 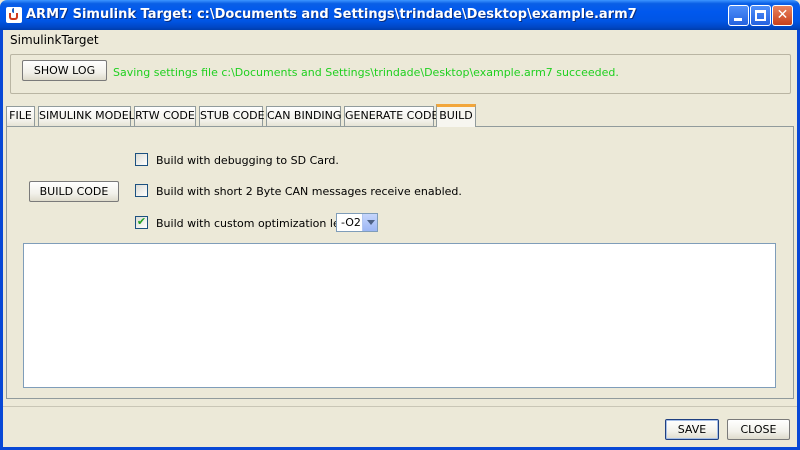 I want to click on minimize-icon, so click(x=738, y=19).